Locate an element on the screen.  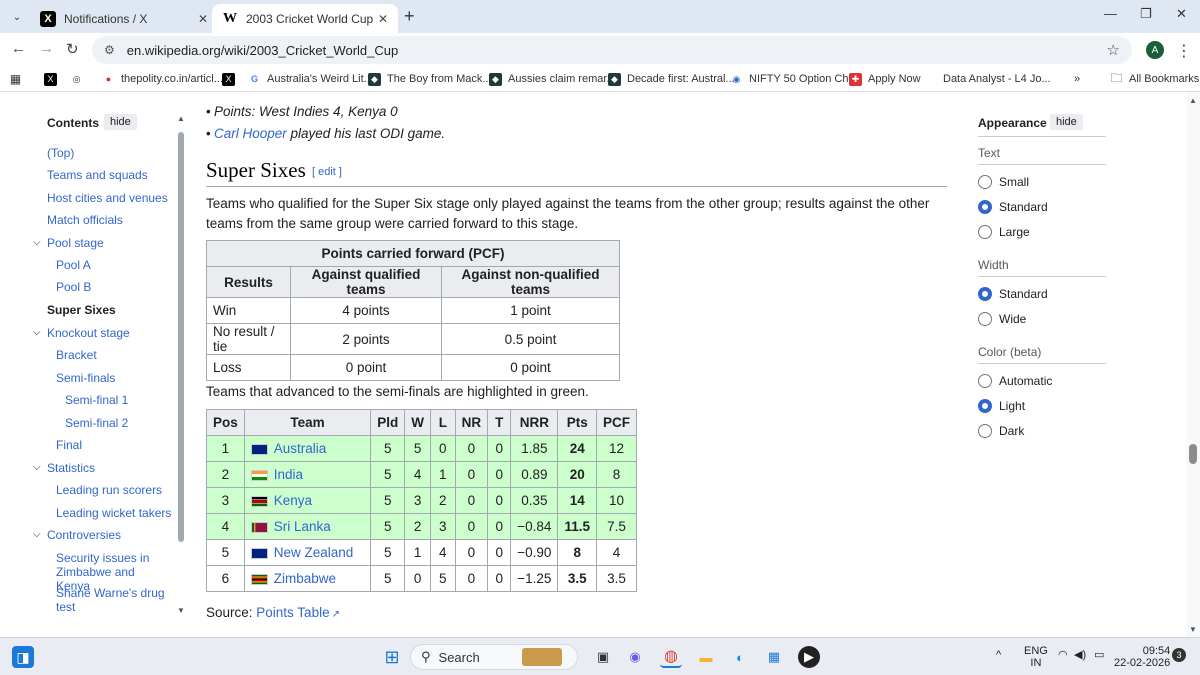
toc-item-wicket-takers: Leading wicket takers is located at coordinates (113, 513).